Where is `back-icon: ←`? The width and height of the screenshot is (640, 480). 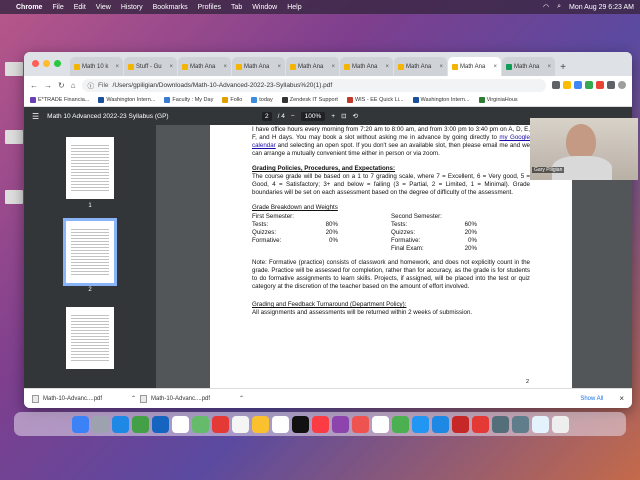 back-icon: ← is located at coordinates (34, 85).